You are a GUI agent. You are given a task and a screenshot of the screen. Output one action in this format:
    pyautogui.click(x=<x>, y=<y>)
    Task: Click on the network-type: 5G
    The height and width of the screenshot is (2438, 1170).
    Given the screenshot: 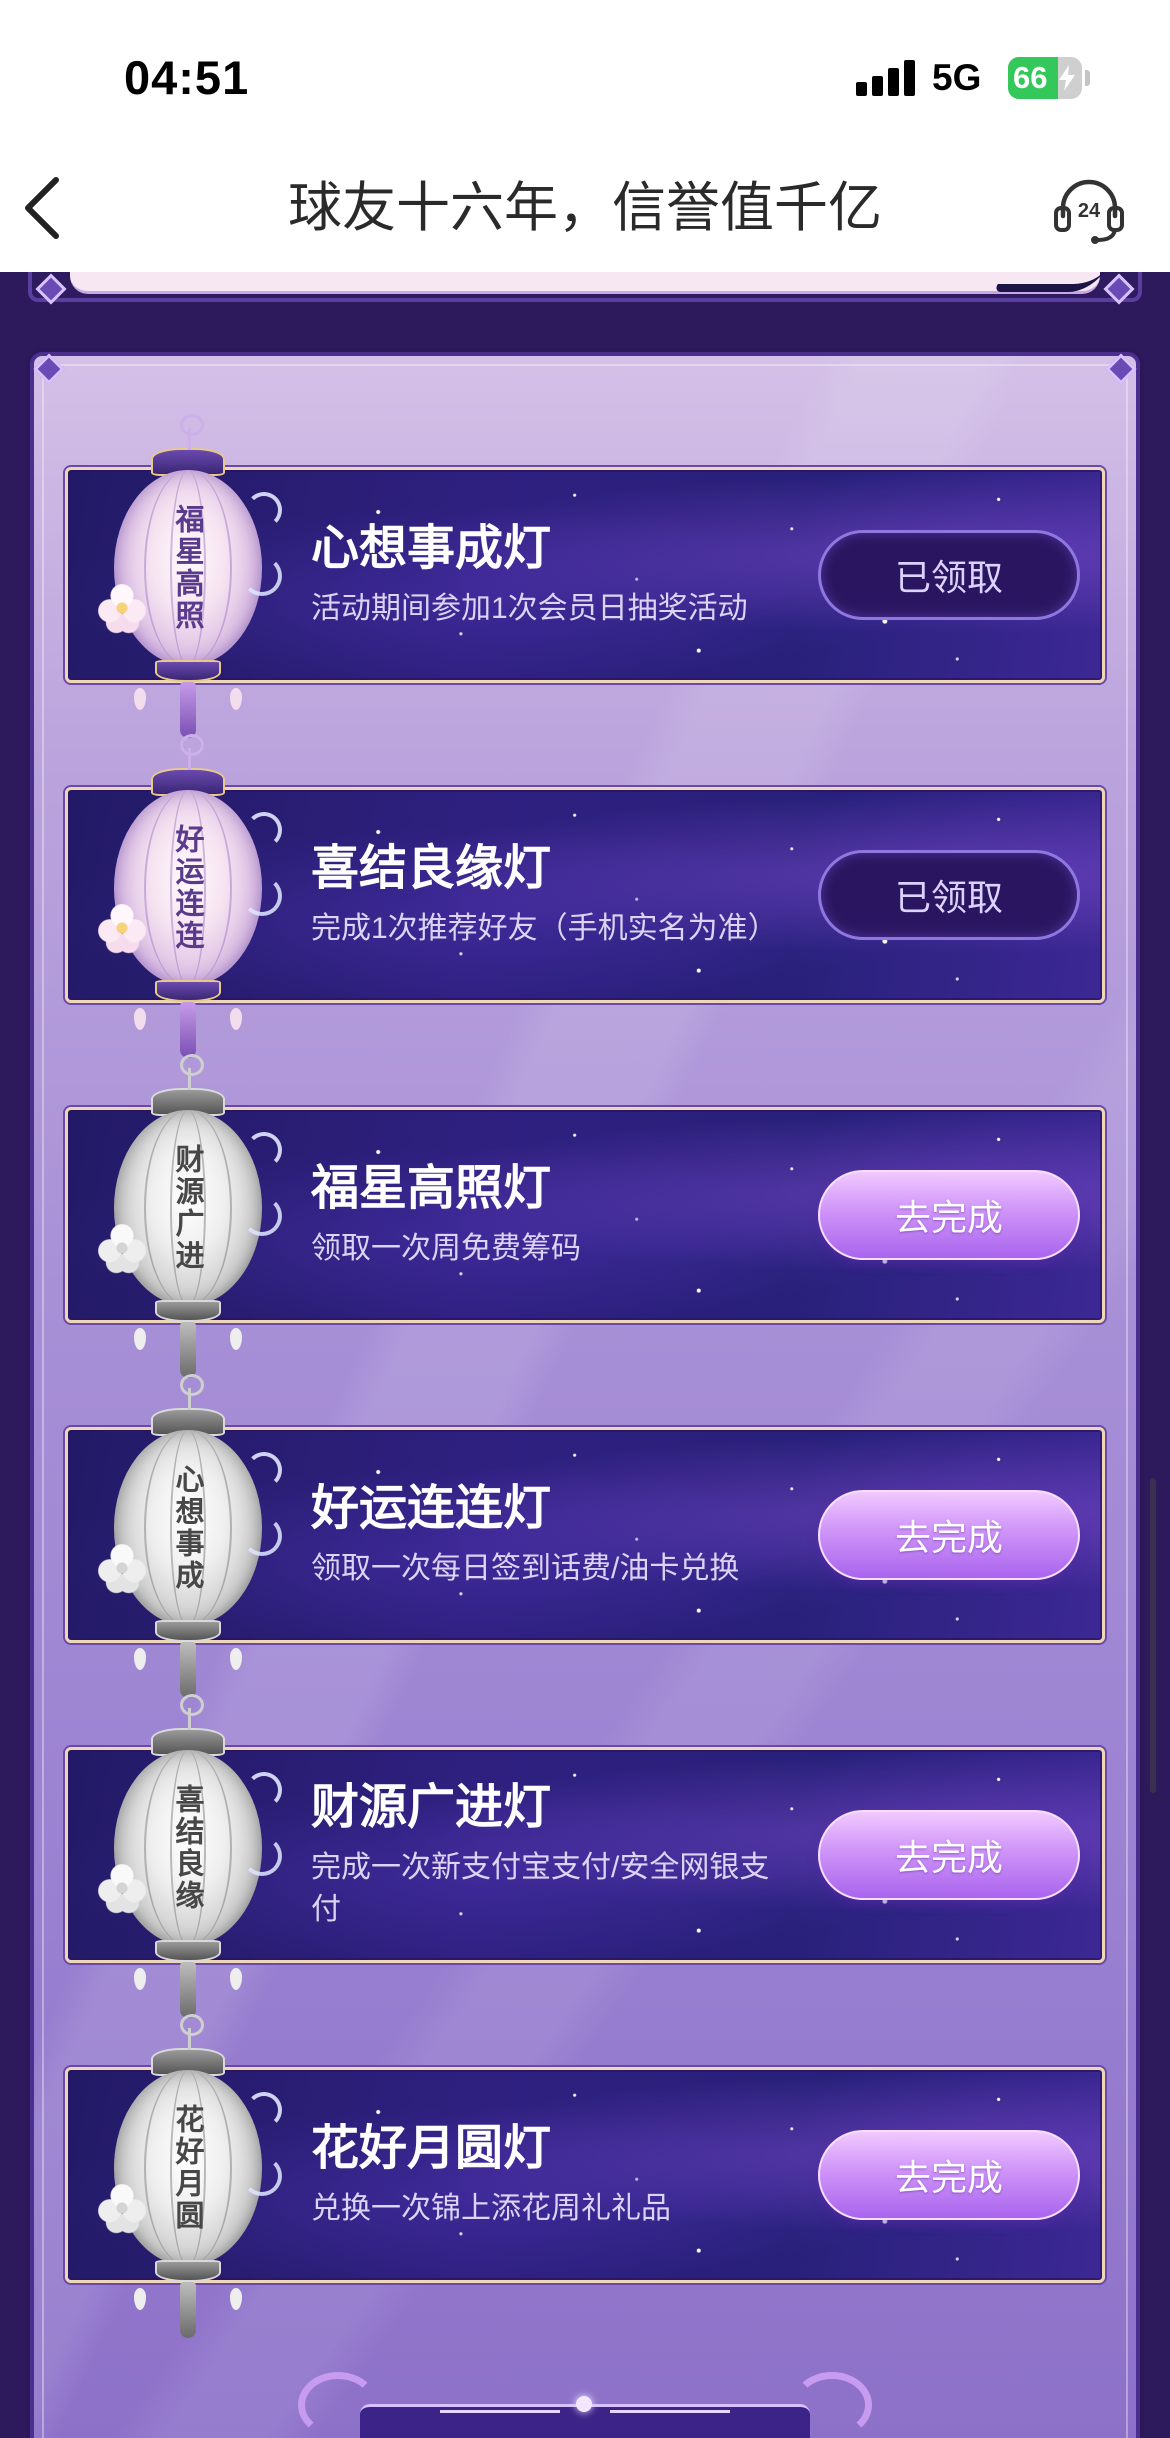 What is the action you would take?
    pyautogui.click(x=957, y=77)
    